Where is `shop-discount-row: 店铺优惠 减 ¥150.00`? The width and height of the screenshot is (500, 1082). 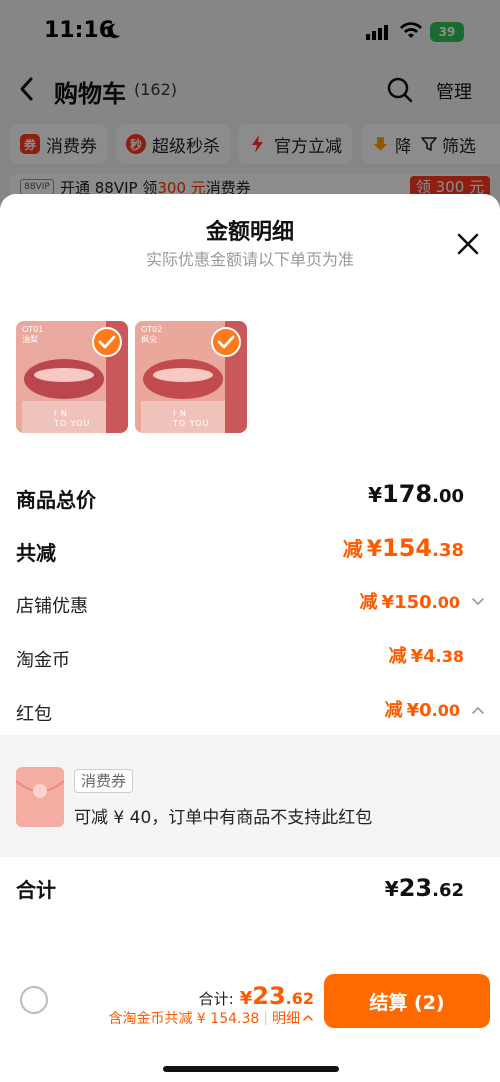 shop-discount-row: 店铺优惠 减 ¥150.00 is located at coordinates (251, 606).